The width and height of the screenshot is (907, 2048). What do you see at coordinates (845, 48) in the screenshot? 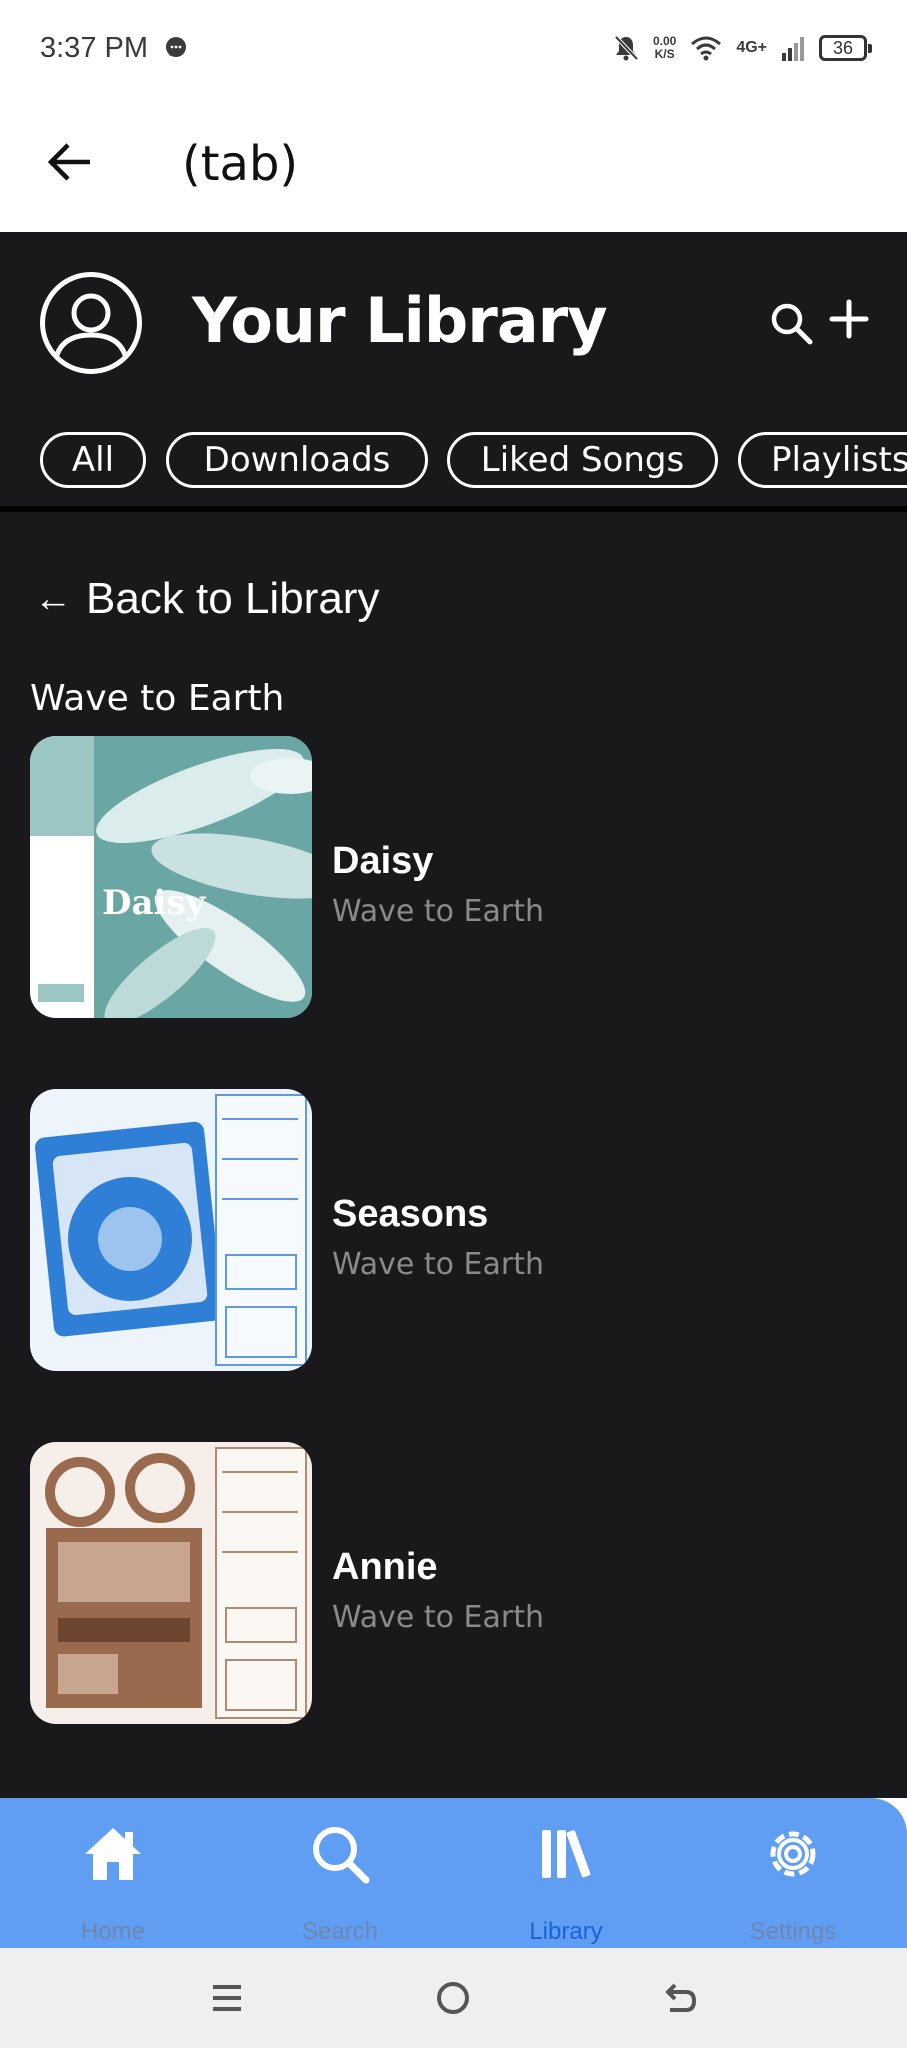
I see `battery-indicator: 36` at bounding box center [845, 48].